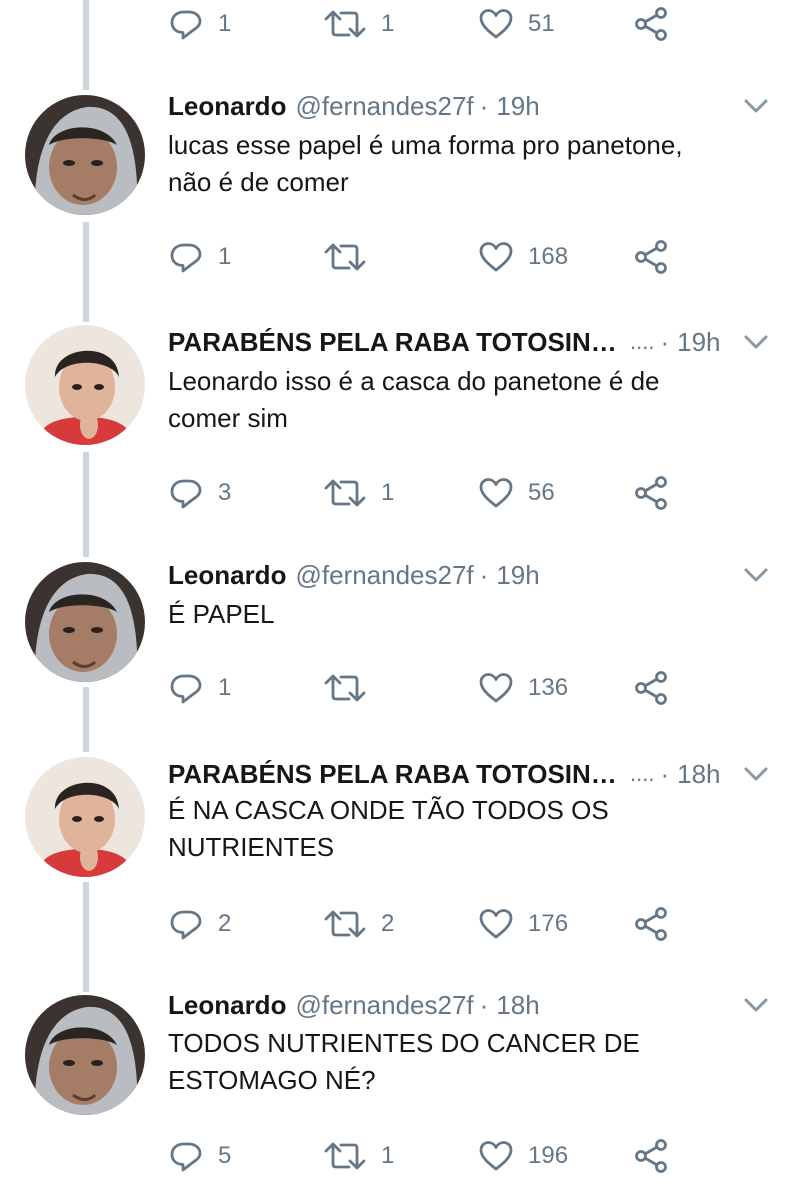 Image resolution: width=792 pixels, height=1200 pixels. I want to click on tweet-text-line: É PAPEL, so click(221, 614).